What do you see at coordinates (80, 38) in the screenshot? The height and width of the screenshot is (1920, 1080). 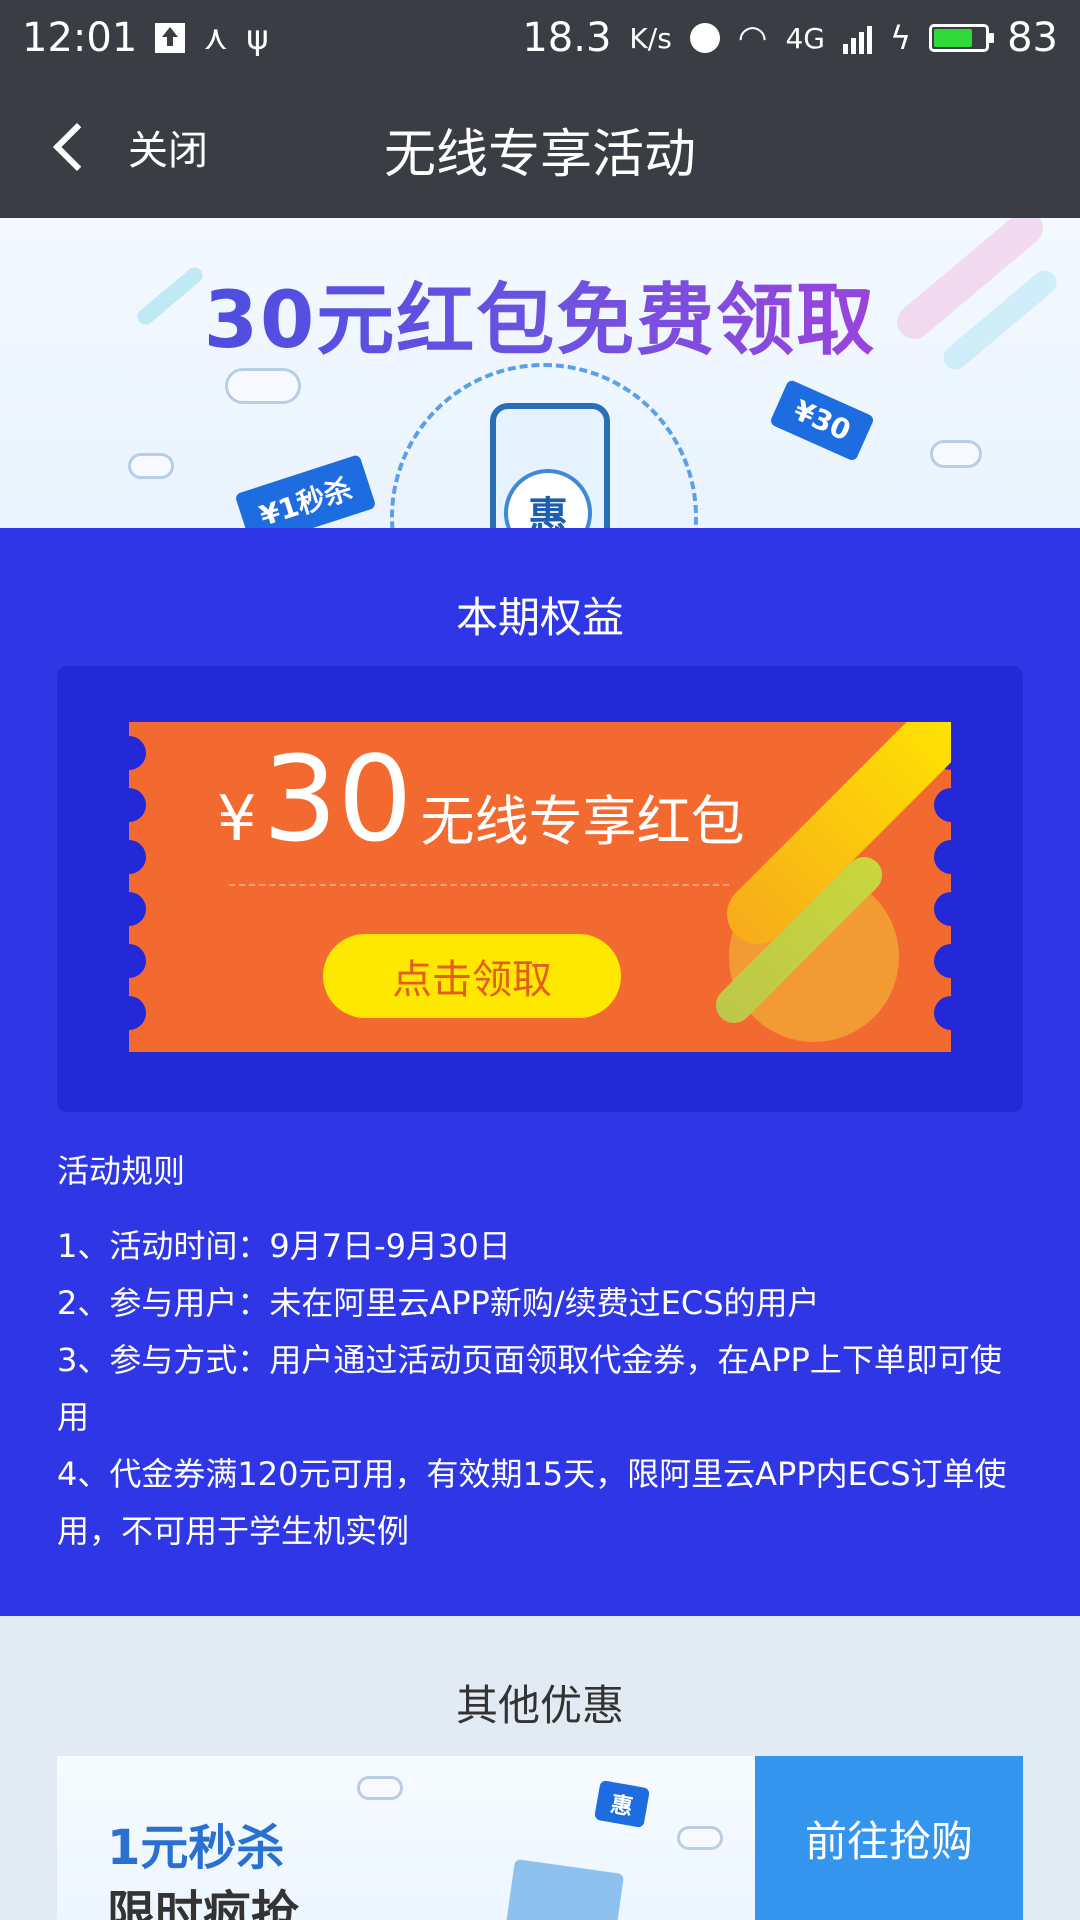 I see `status-time: 12:01` at bounding box center [80, 38].